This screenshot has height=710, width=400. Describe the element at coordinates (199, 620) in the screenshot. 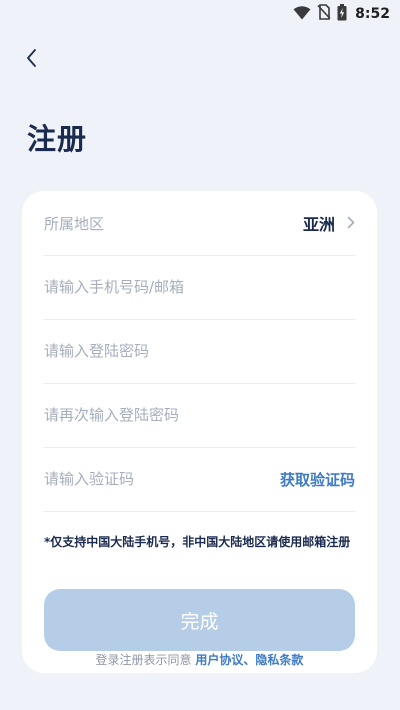

I see `submit-button: 完成` at that location.